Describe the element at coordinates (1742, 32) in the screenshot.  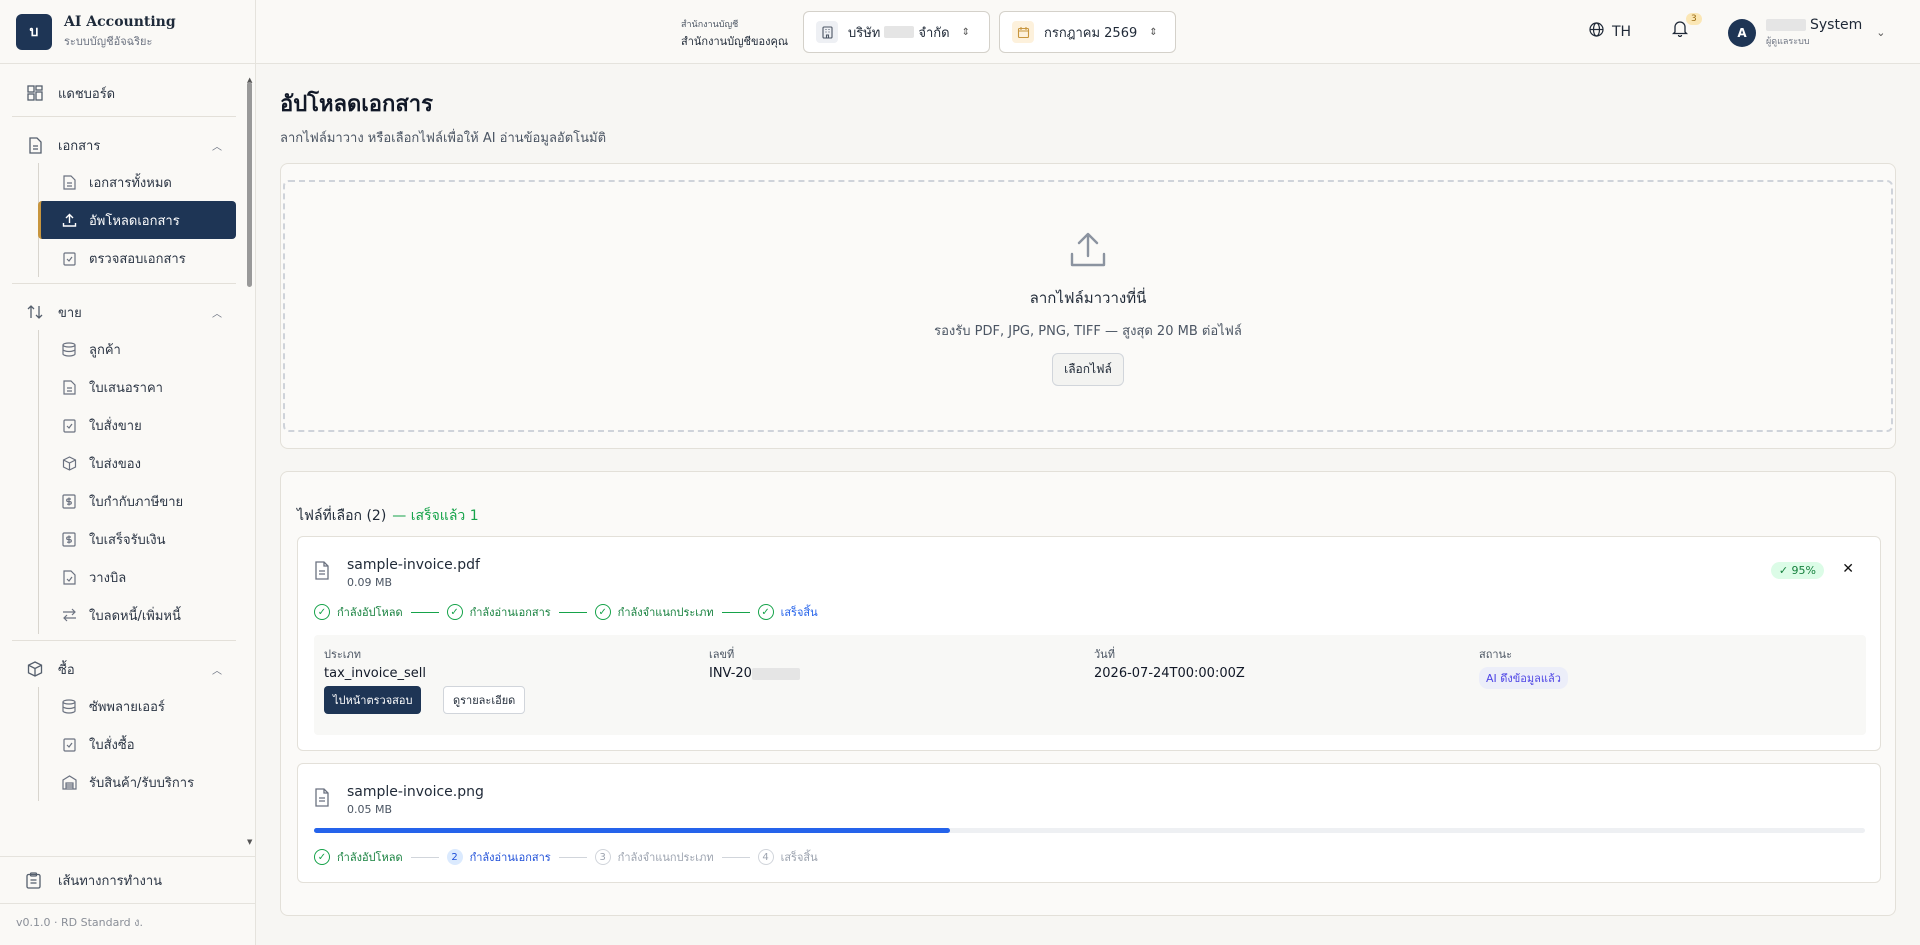
I see `avatar: A` at that location.